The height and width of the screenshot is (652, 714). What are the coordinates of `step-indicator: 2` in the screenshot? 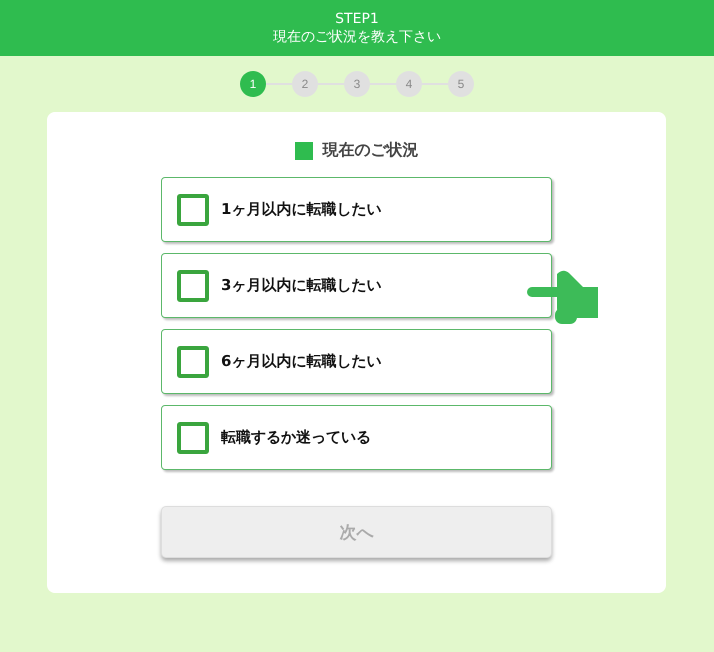 It's located at (305, 84).